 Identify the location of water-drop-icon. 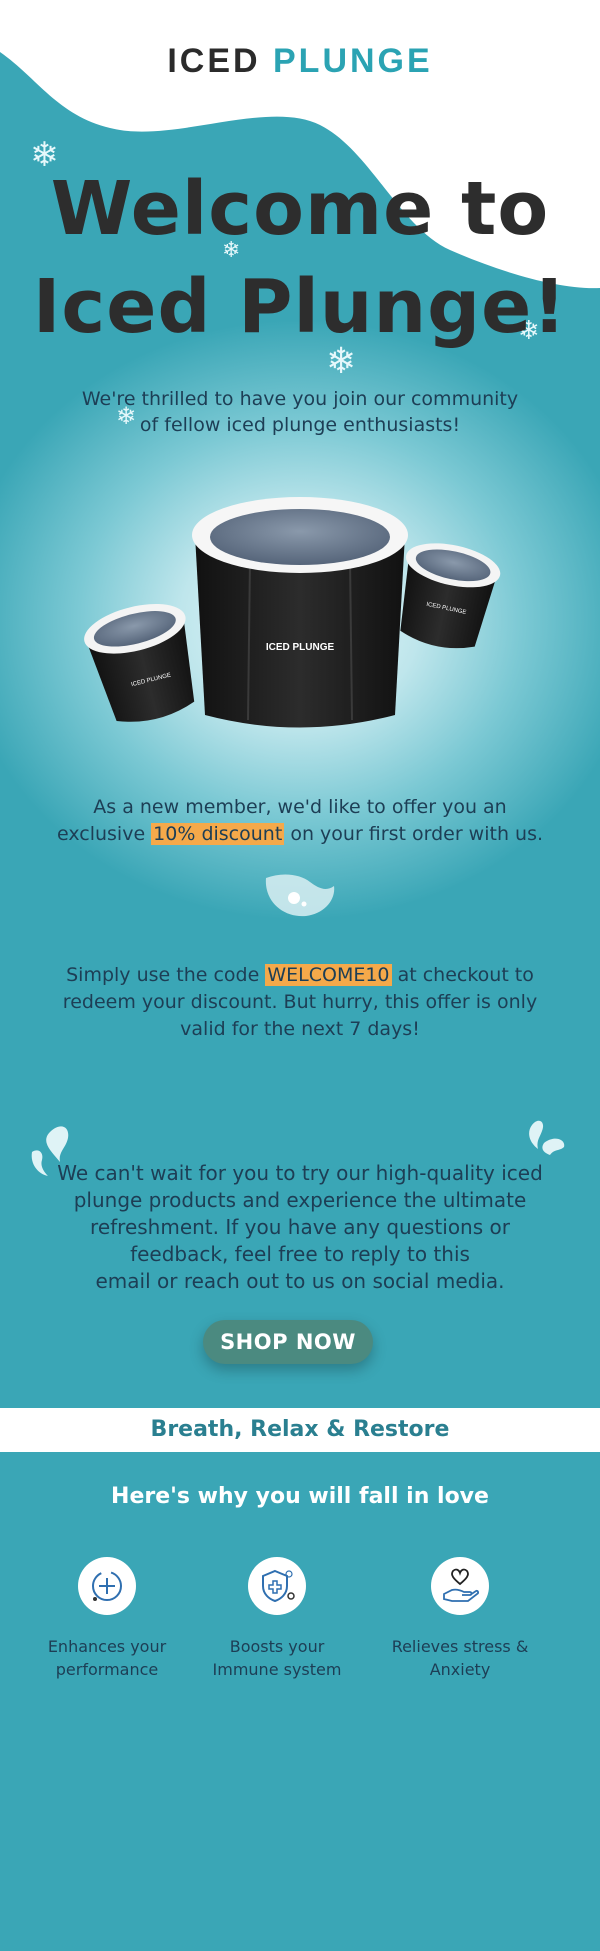
(300, 895).